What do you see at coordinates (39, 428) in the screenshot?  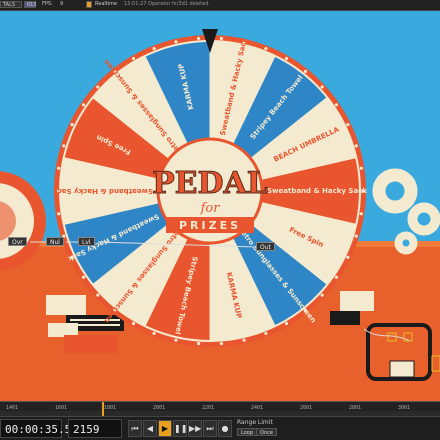 I see `timecode-field: 00:00:35.58` at bounding box center [39, 428].